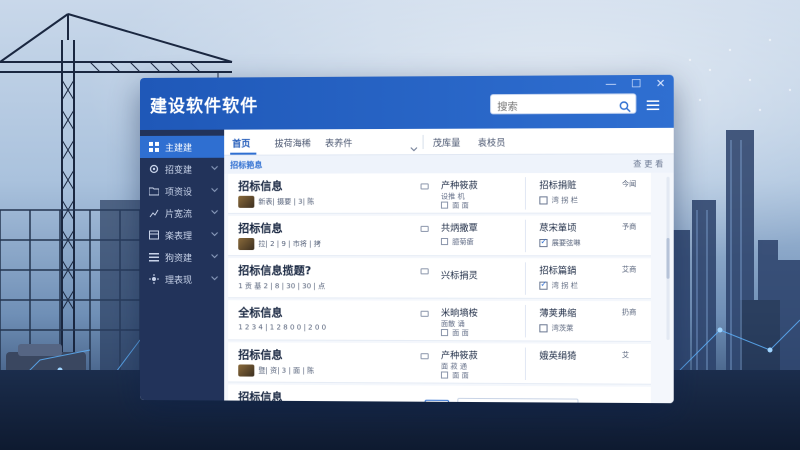  What do you see at coordinates (423, 142) in the screenshot?
I see `tab-separator` at bounding box center [423, 142].